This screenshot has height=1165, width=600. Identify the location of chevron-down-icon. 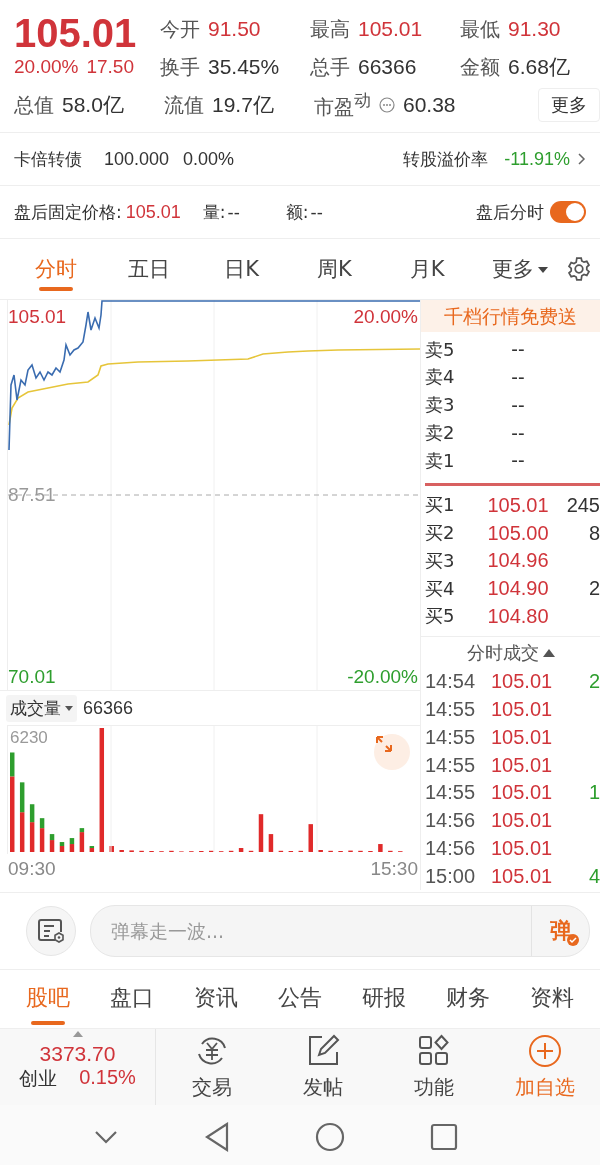
(105, 1137).